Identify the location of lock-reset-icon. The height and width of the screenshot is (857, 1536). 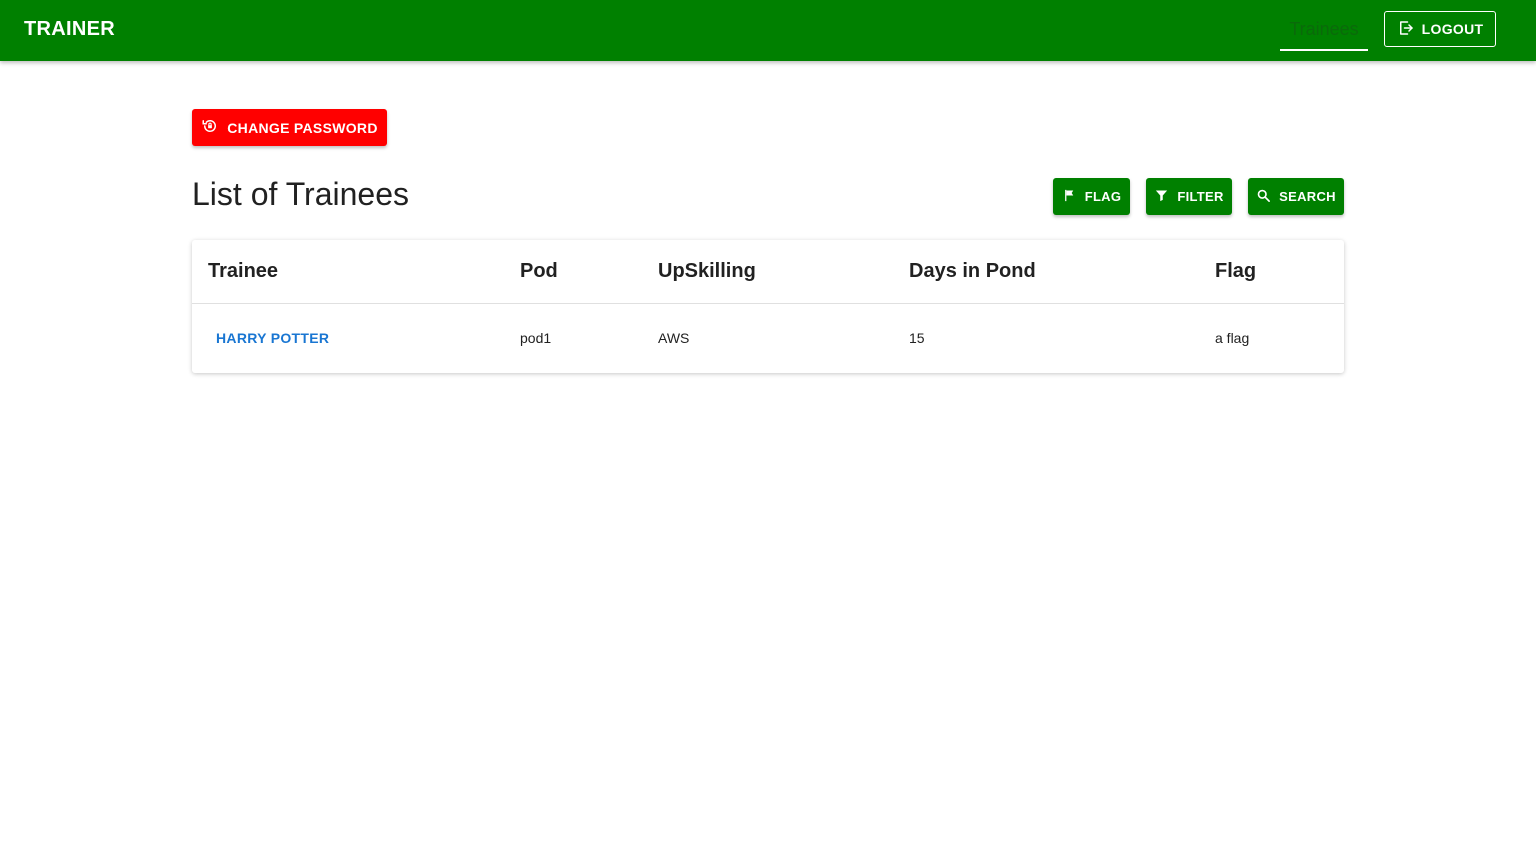
(210, 127).